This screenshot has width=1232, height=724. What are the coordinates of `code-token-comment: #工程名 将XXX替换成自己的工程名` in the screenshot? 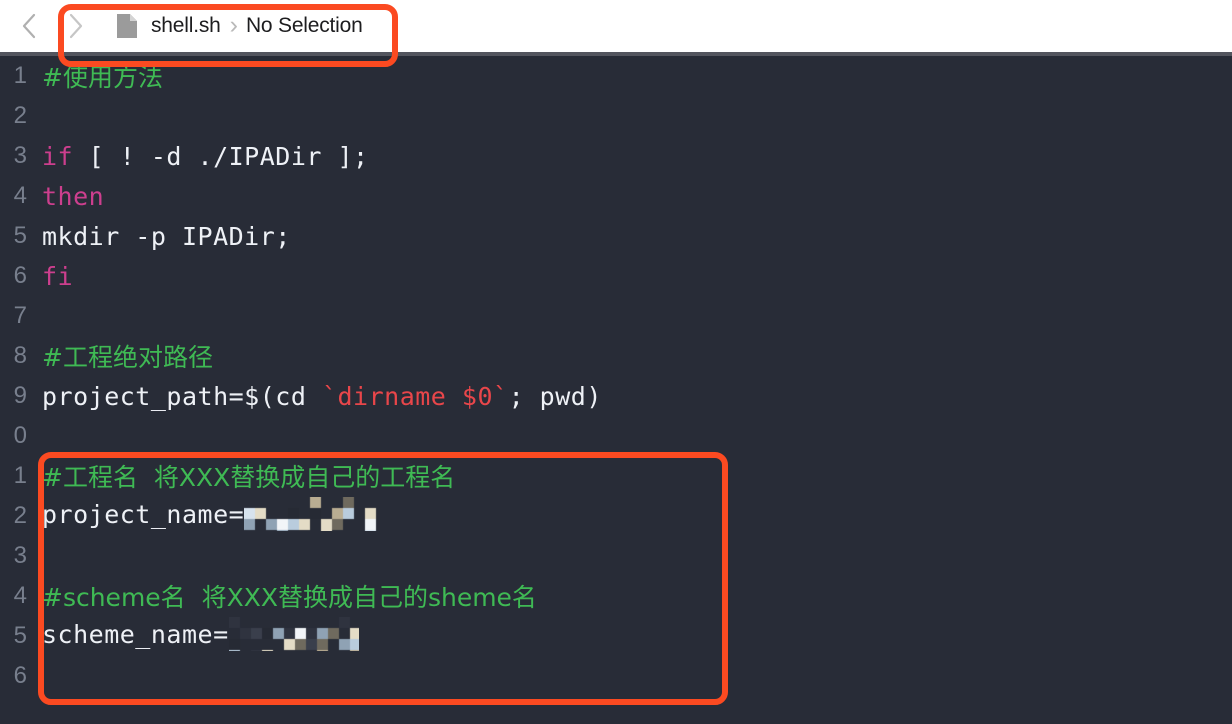 It's located at (249, 477).